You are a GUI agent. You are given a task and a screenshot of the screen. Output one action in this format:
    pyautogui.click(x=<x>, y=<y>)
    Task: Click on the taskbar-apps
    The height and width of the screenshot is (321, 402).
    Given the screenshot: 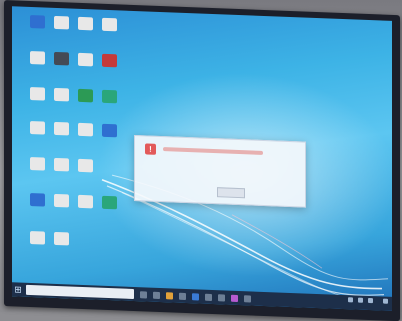 What is the action you would take?
    pyautogui.click(x=192, y=296)
    